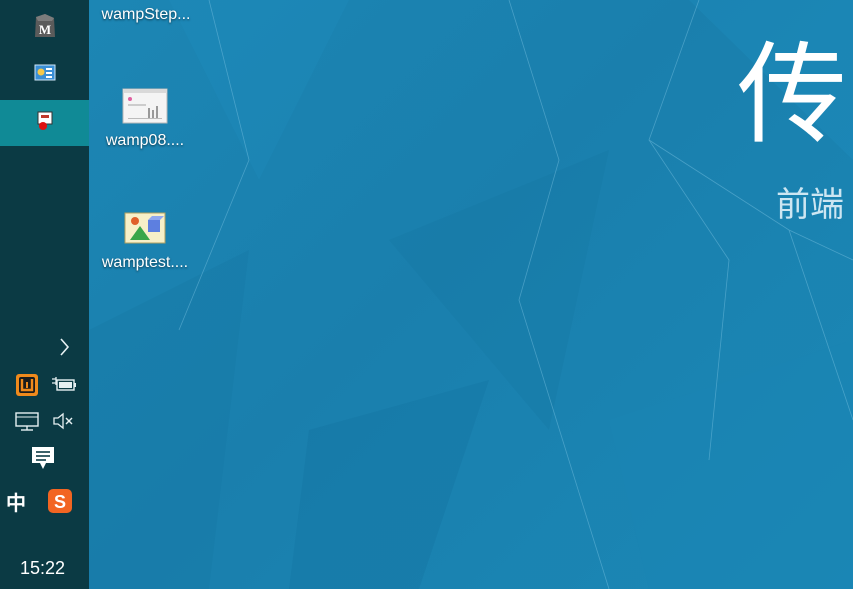 The height and width of the screenshot is (589, 853). I want to click on taskbar-app-control, so click(44, 75).